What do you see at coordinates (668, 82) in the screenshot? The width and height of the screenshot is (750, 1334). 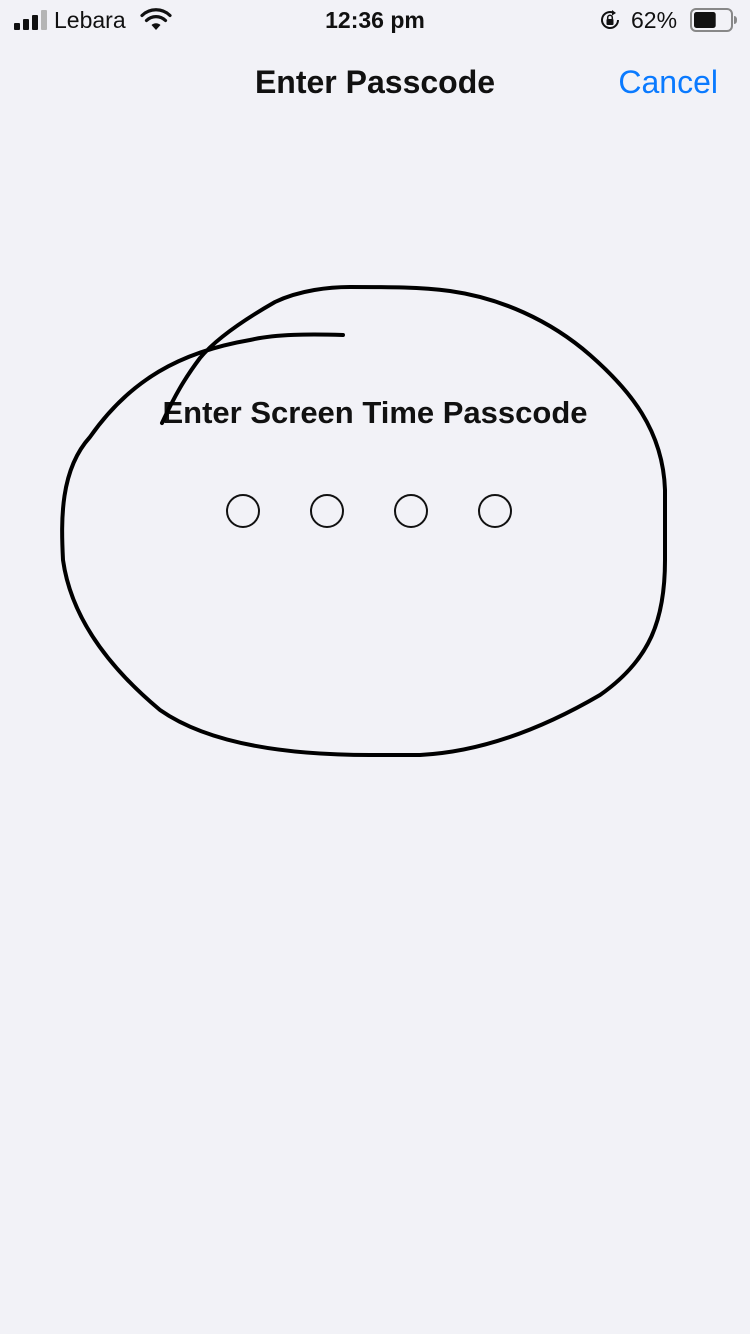 I see `cancel-button: Cancel` at bounding box center [668, 82].